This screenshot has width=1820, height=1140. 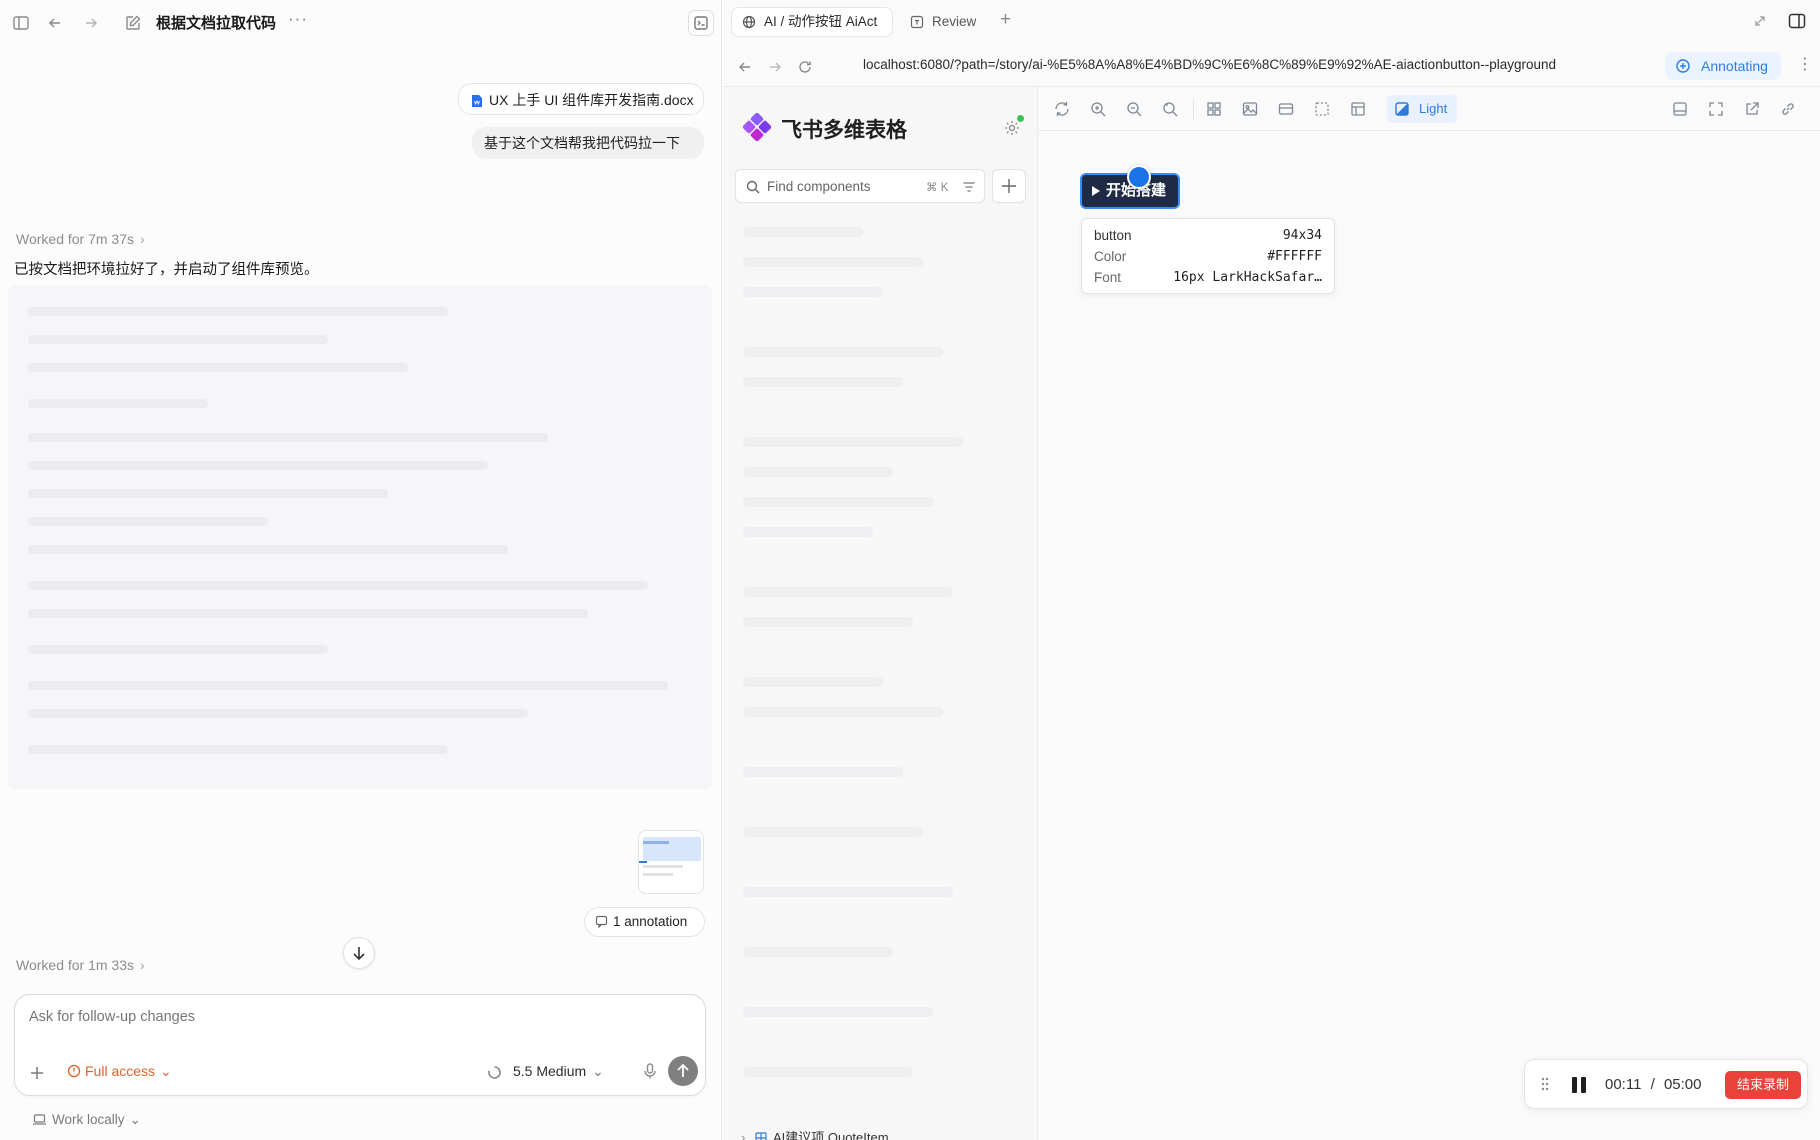 I want to click on viewport-icon, so click(x=1286, y=109).